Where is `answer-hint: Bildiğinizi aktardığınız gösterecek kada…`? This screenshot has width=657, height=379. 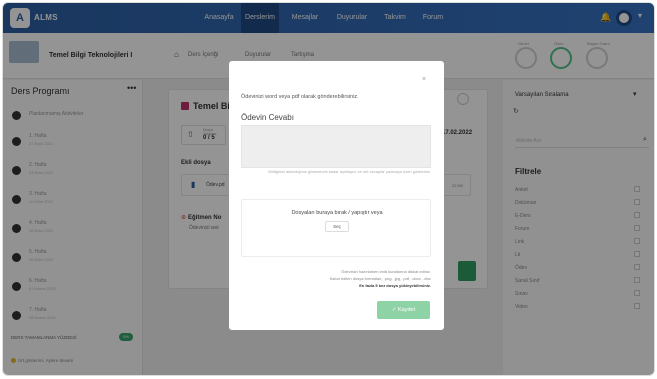
answer-hint: Bildiğinizi aktardığınız gösterecek kada… is located at coordinates (349, 171).